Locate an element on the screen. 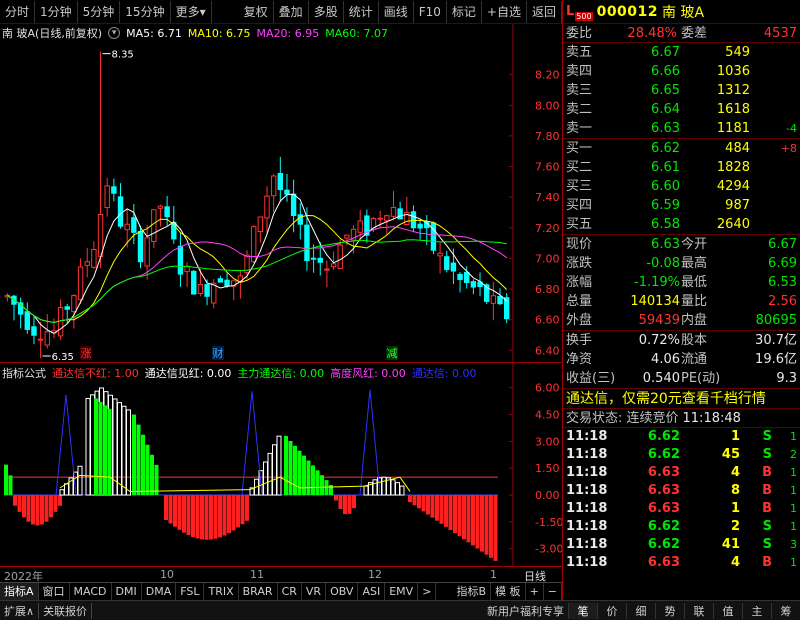  asks-volume: 549 is located at coordinates (737, 52).